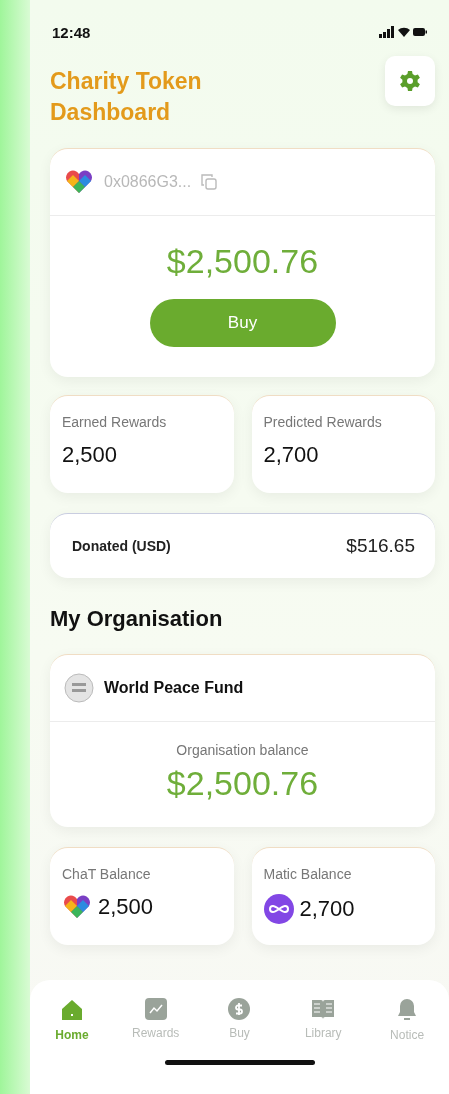 The image size is (449, 1094). What do you see at coordinates (209, 182) in the screenshot?
I see `copy-icon` at bounding box center [209, 182].